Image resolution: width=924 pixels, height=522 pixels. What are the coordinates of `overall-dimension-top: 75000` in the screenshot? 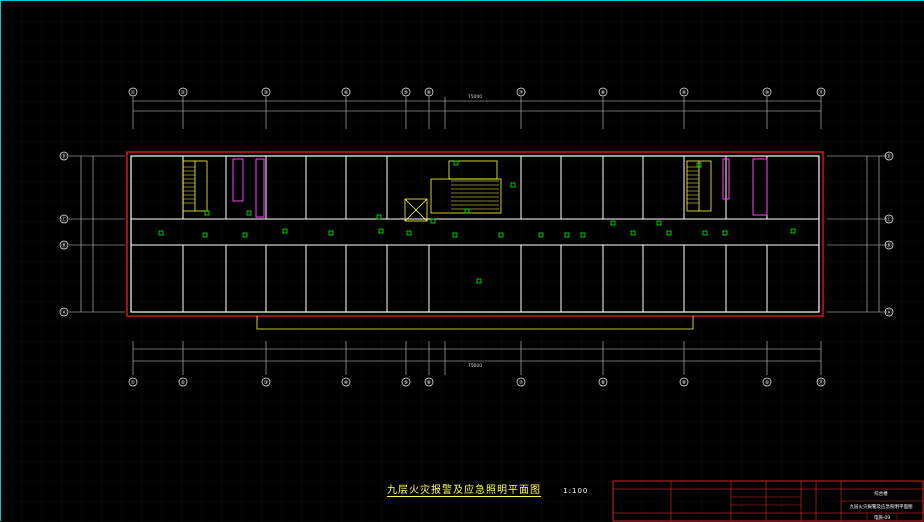 It's located at (475, 97).